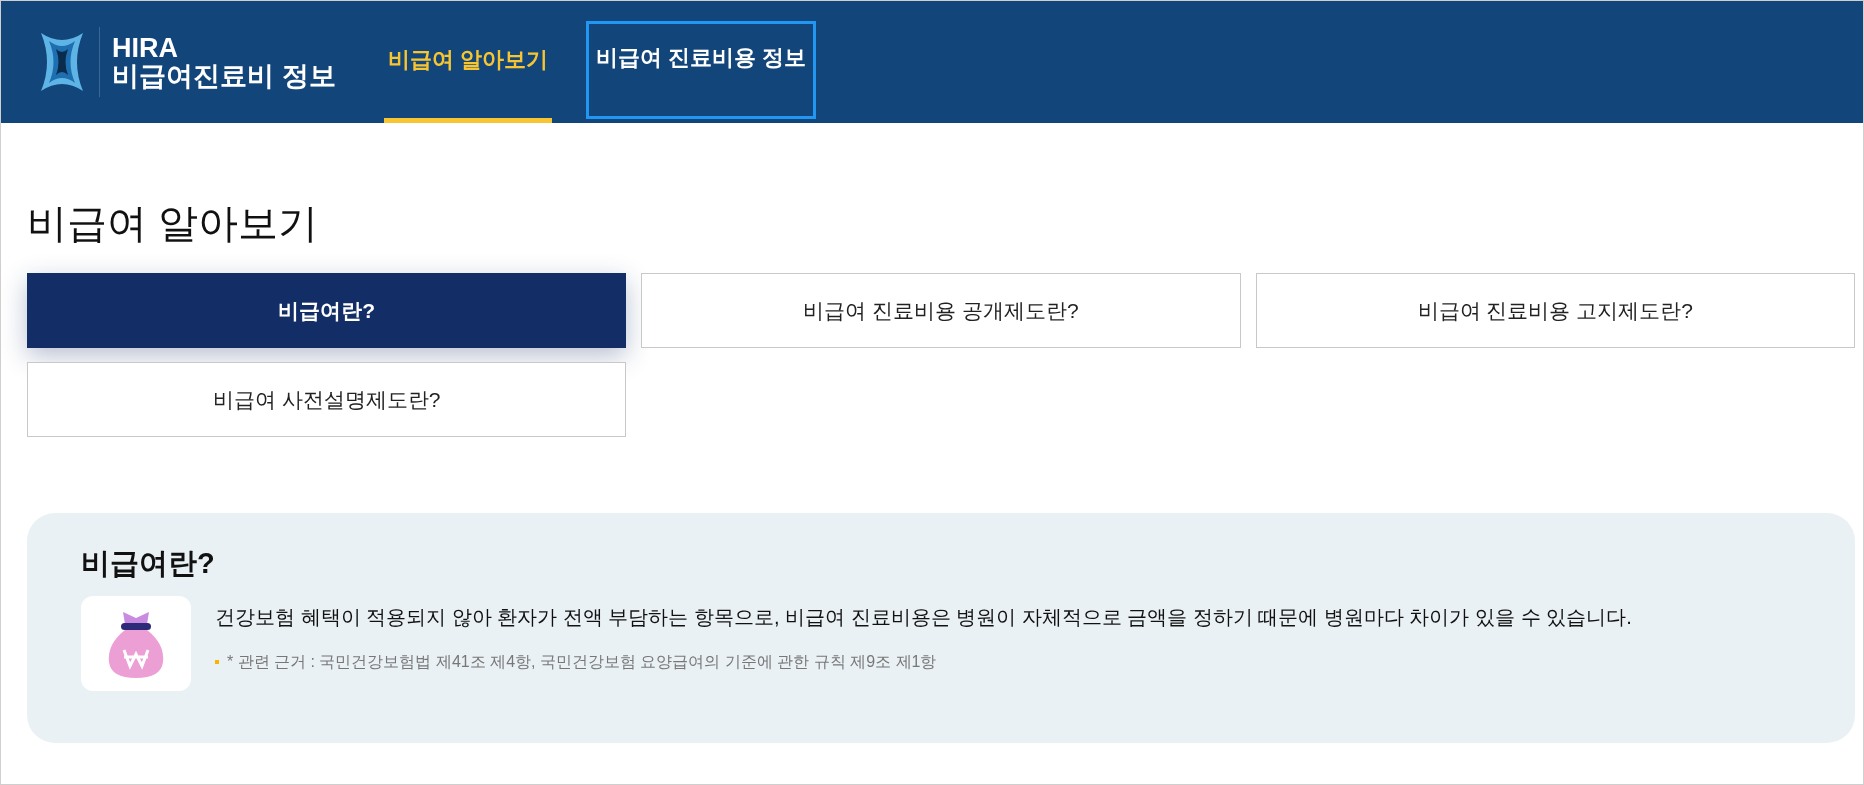  I want to click on logo-subtitle: 비급여진료비 정보, so click(224, 76).